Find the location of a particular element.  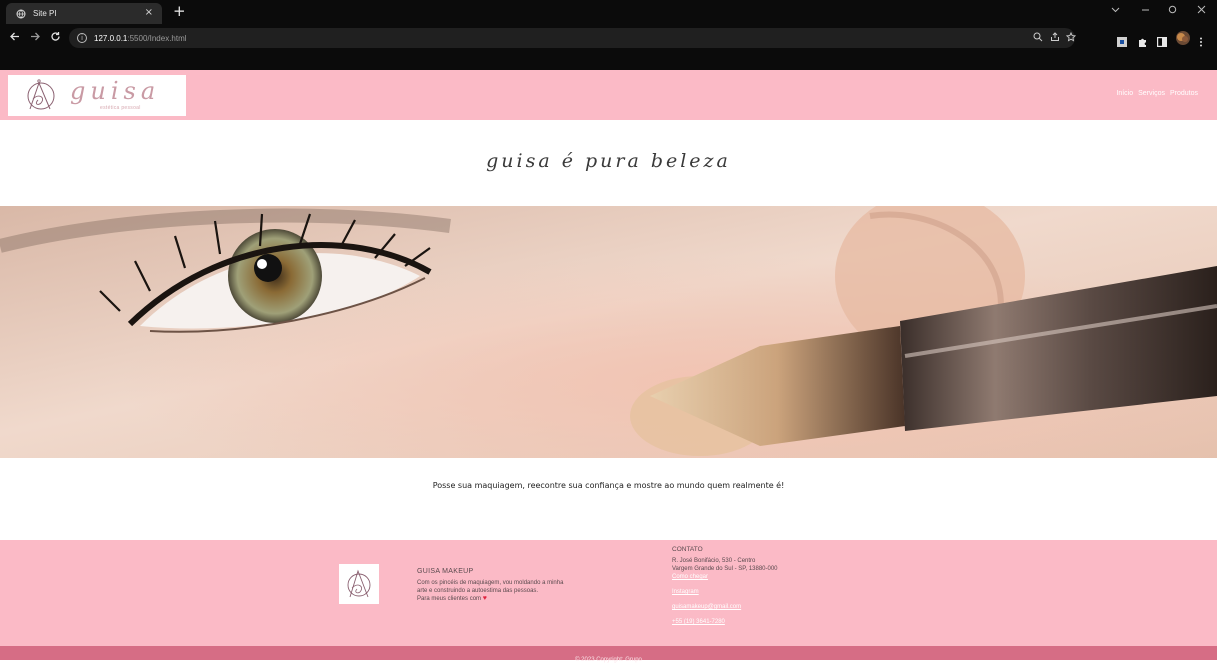

url-text: 127.0.0.1:5500/Index.html is located at coordinates (140, 38).